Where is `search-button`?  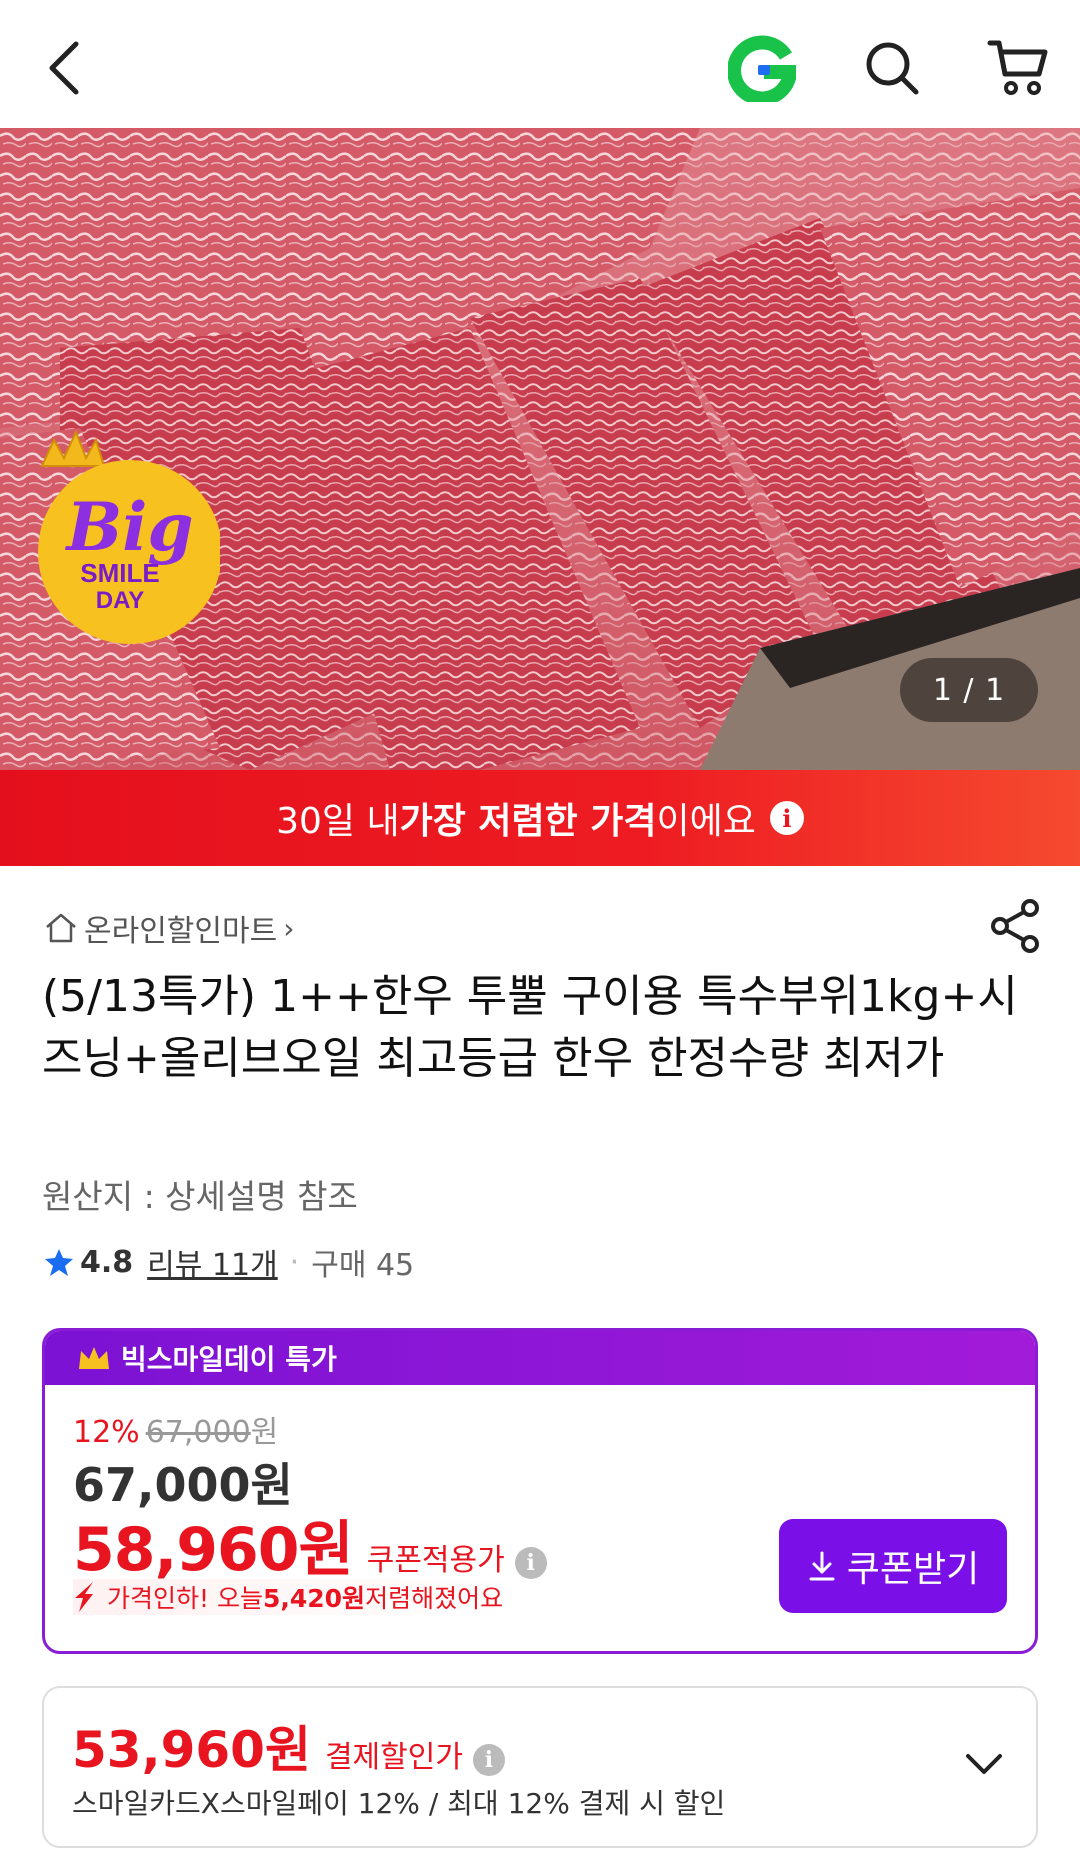
search-button is located at coordinates (892, 68).